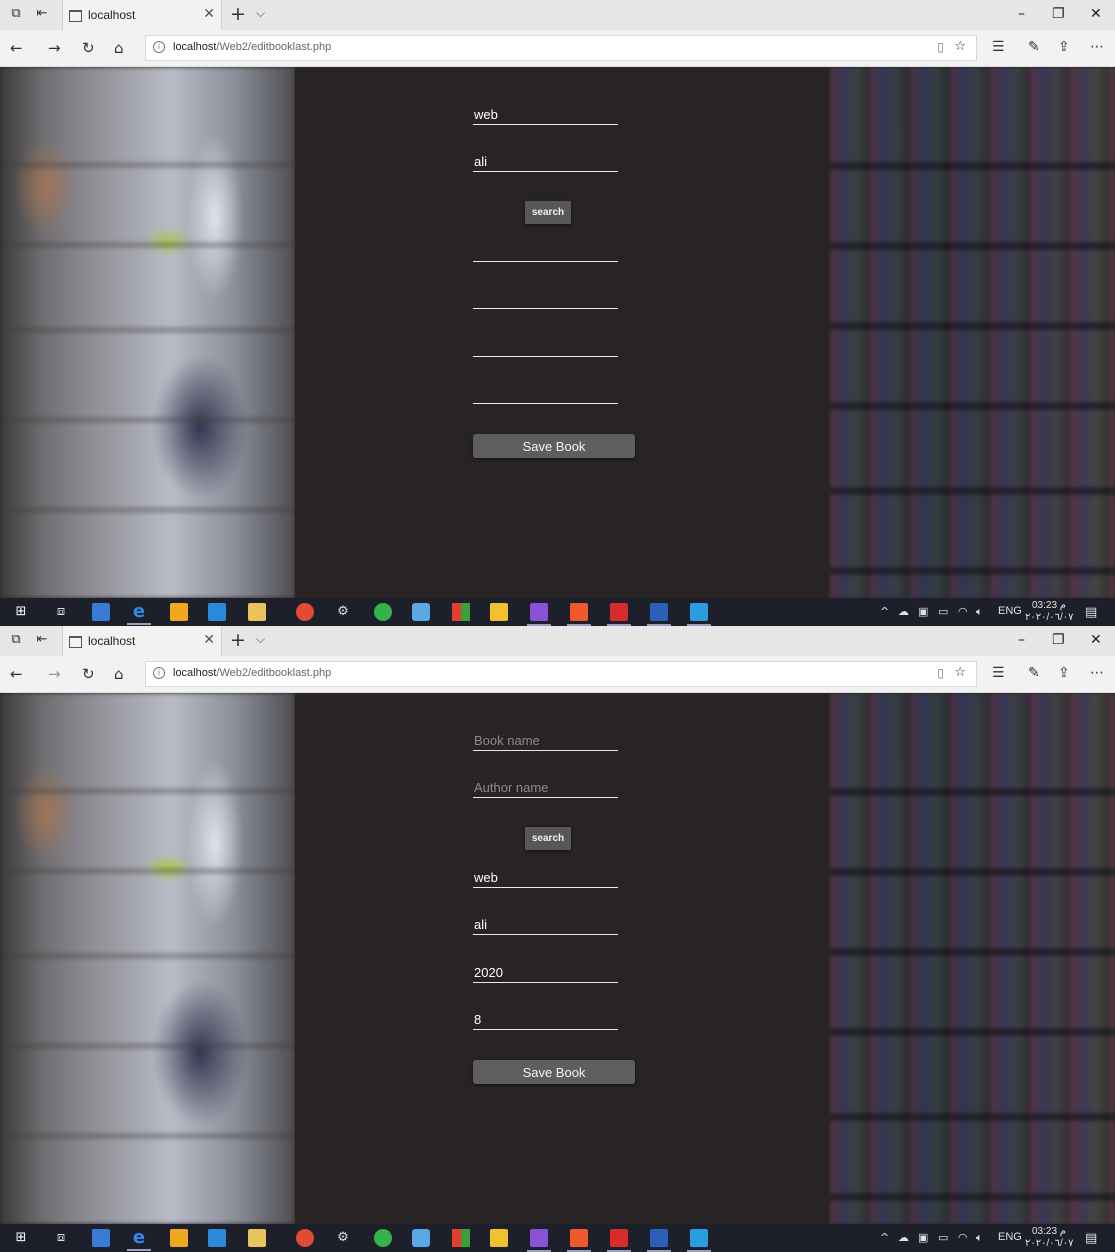  What do you see at coordinates (209, 640) in the screenshot?
I see `tab-close-icon: ✕` at bounding box center [209, 640].